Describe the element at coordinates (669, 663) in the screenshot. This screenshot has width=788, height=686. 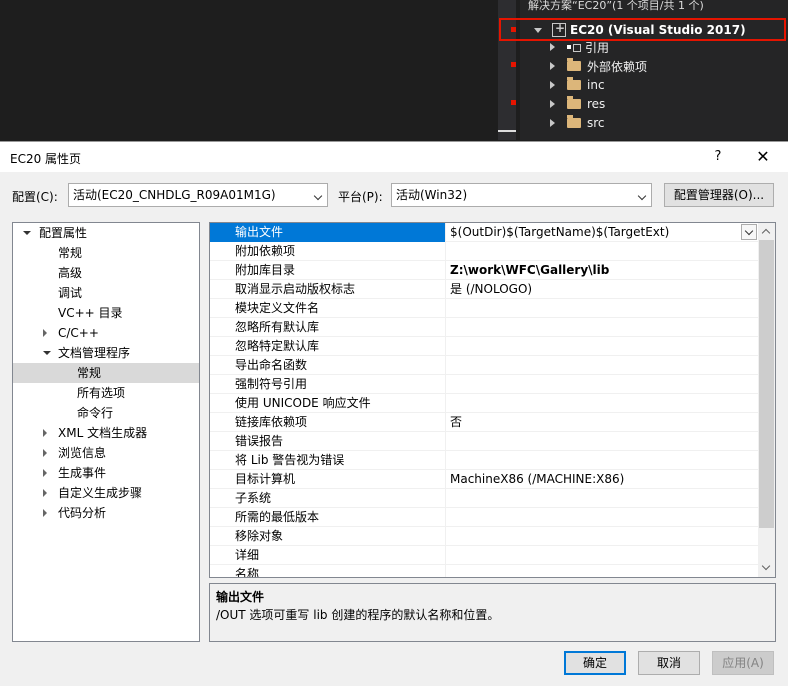
I see `cancel-button: 取消` at that location.